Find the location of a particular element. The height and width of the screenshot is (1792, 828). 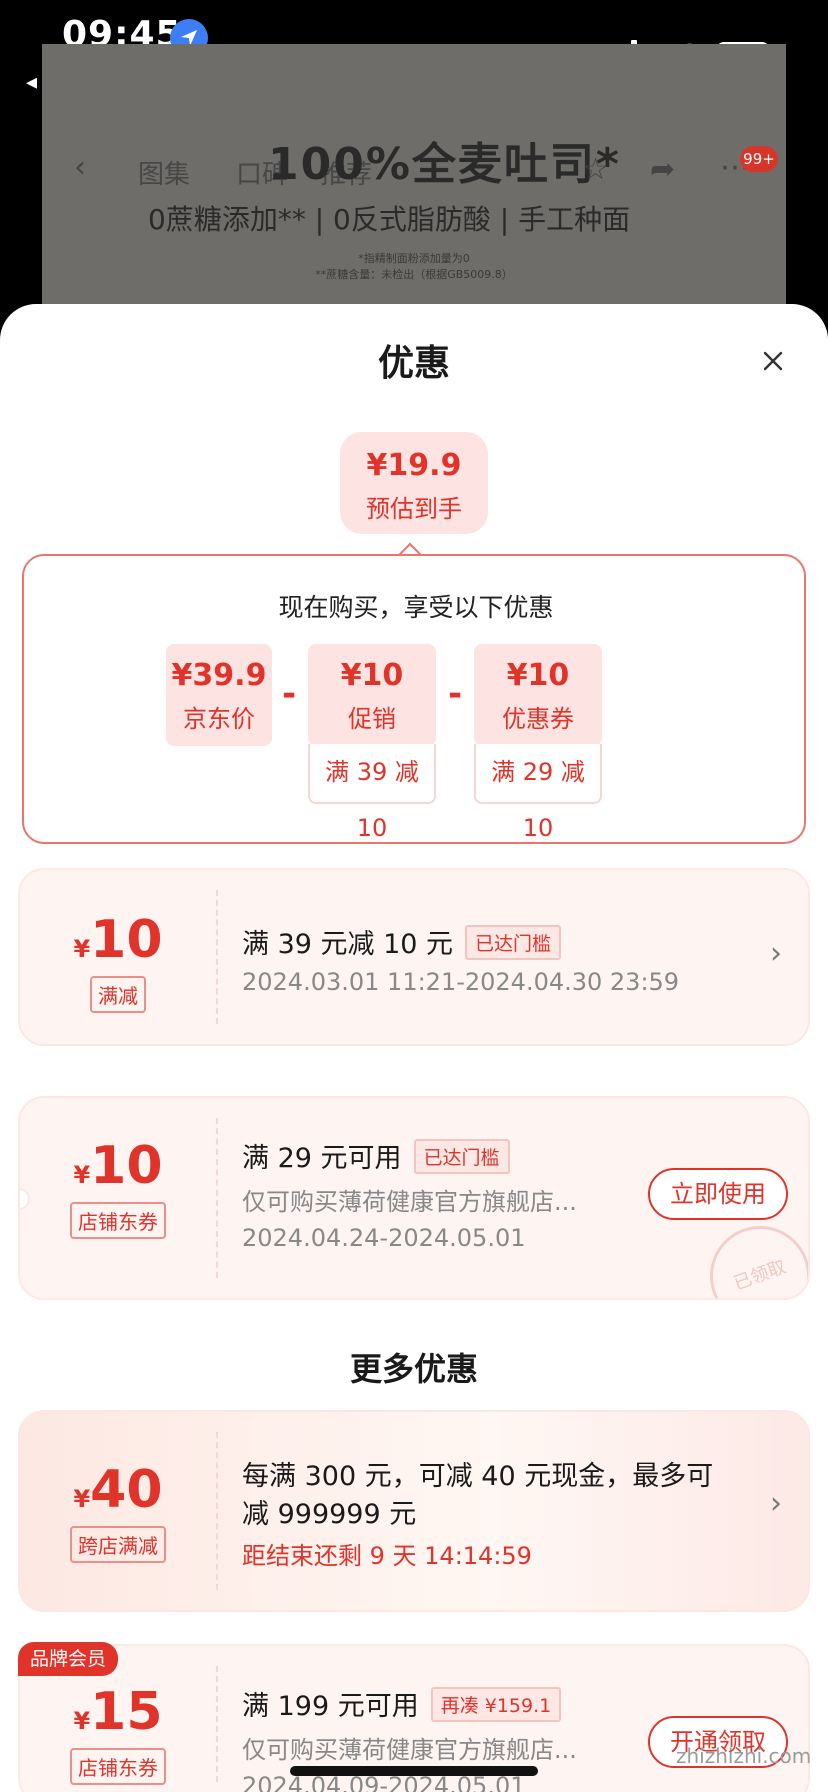

coupon-validity: 2024.03.01 11:21-2024.04.30 23:59 is located at coordinates (461, 982).